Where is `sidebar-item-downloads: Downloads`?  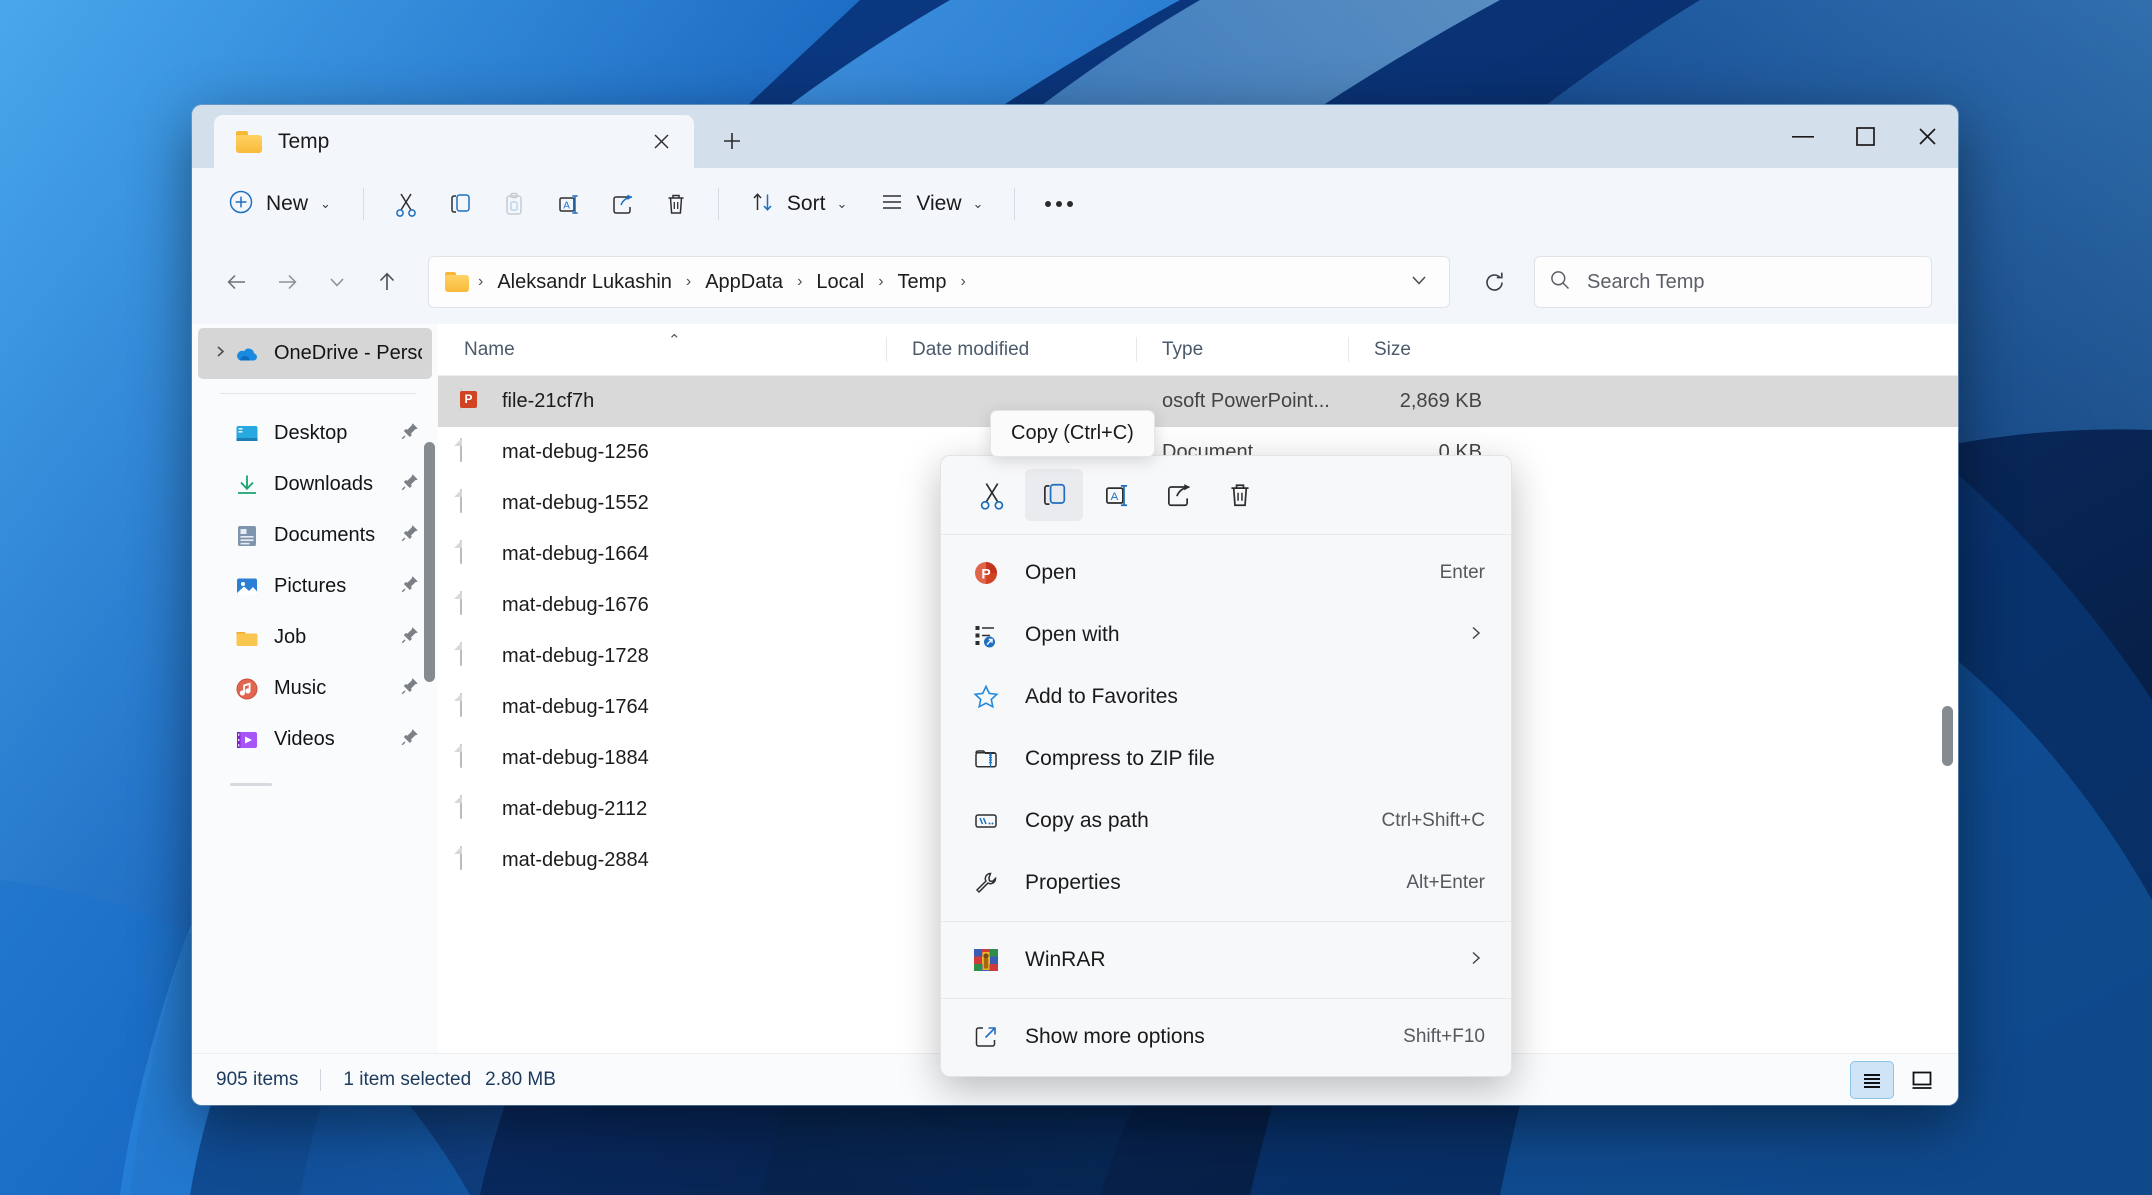 sidebar-item-downloads: Downloads is located at coordinates (315, 484).